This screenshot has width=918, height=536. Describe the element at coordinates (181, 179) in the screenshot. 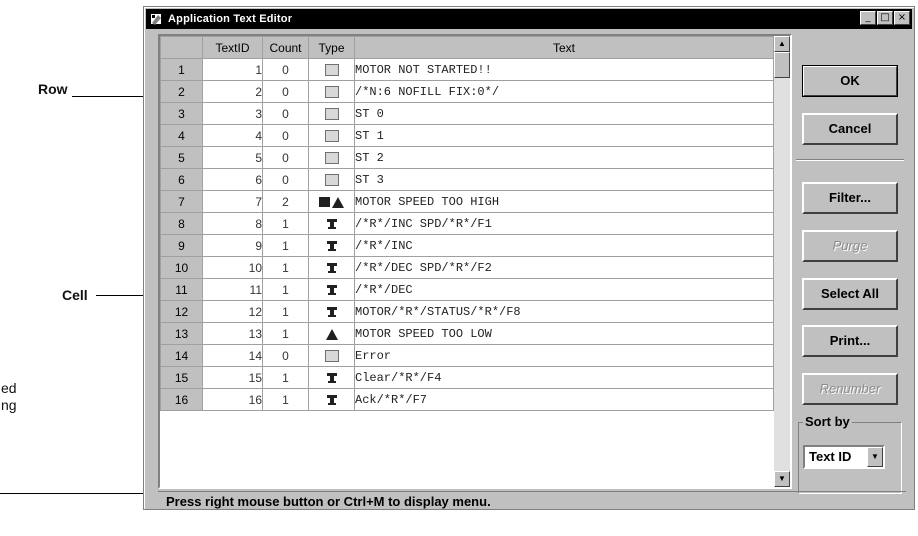

I see `row-header: 6` at that location.